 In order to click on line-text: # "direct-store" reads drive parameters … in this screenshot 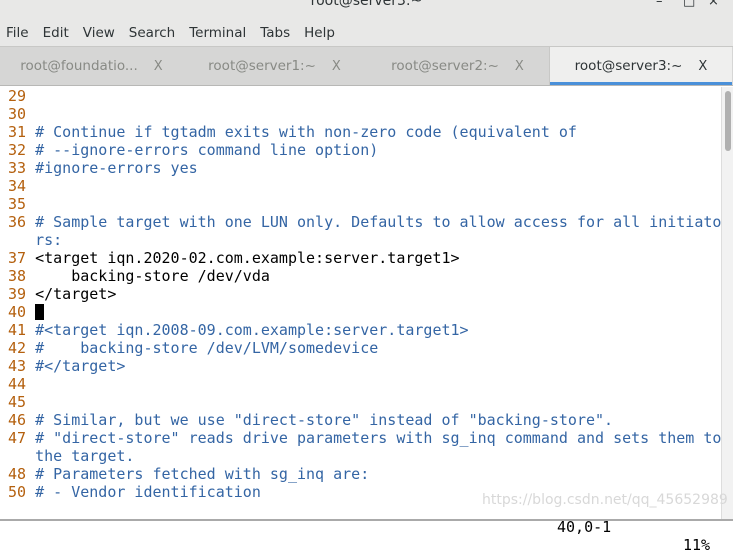, I will do `click(378, 438)`.